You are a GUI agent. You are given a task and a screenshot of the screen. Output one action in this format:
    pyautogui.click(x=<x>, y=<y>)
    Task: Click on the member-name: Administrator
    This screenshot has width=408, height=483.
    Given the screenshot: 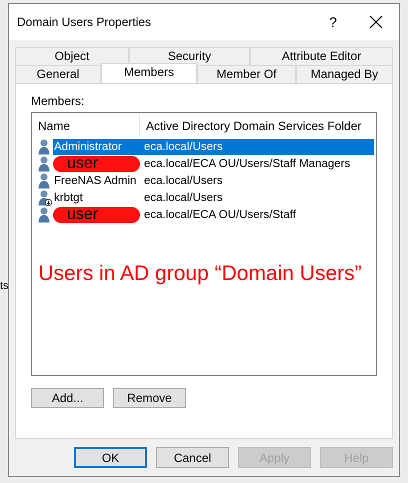 What is the action you would take?
    pyautogui.click(x=96, y=146)
    